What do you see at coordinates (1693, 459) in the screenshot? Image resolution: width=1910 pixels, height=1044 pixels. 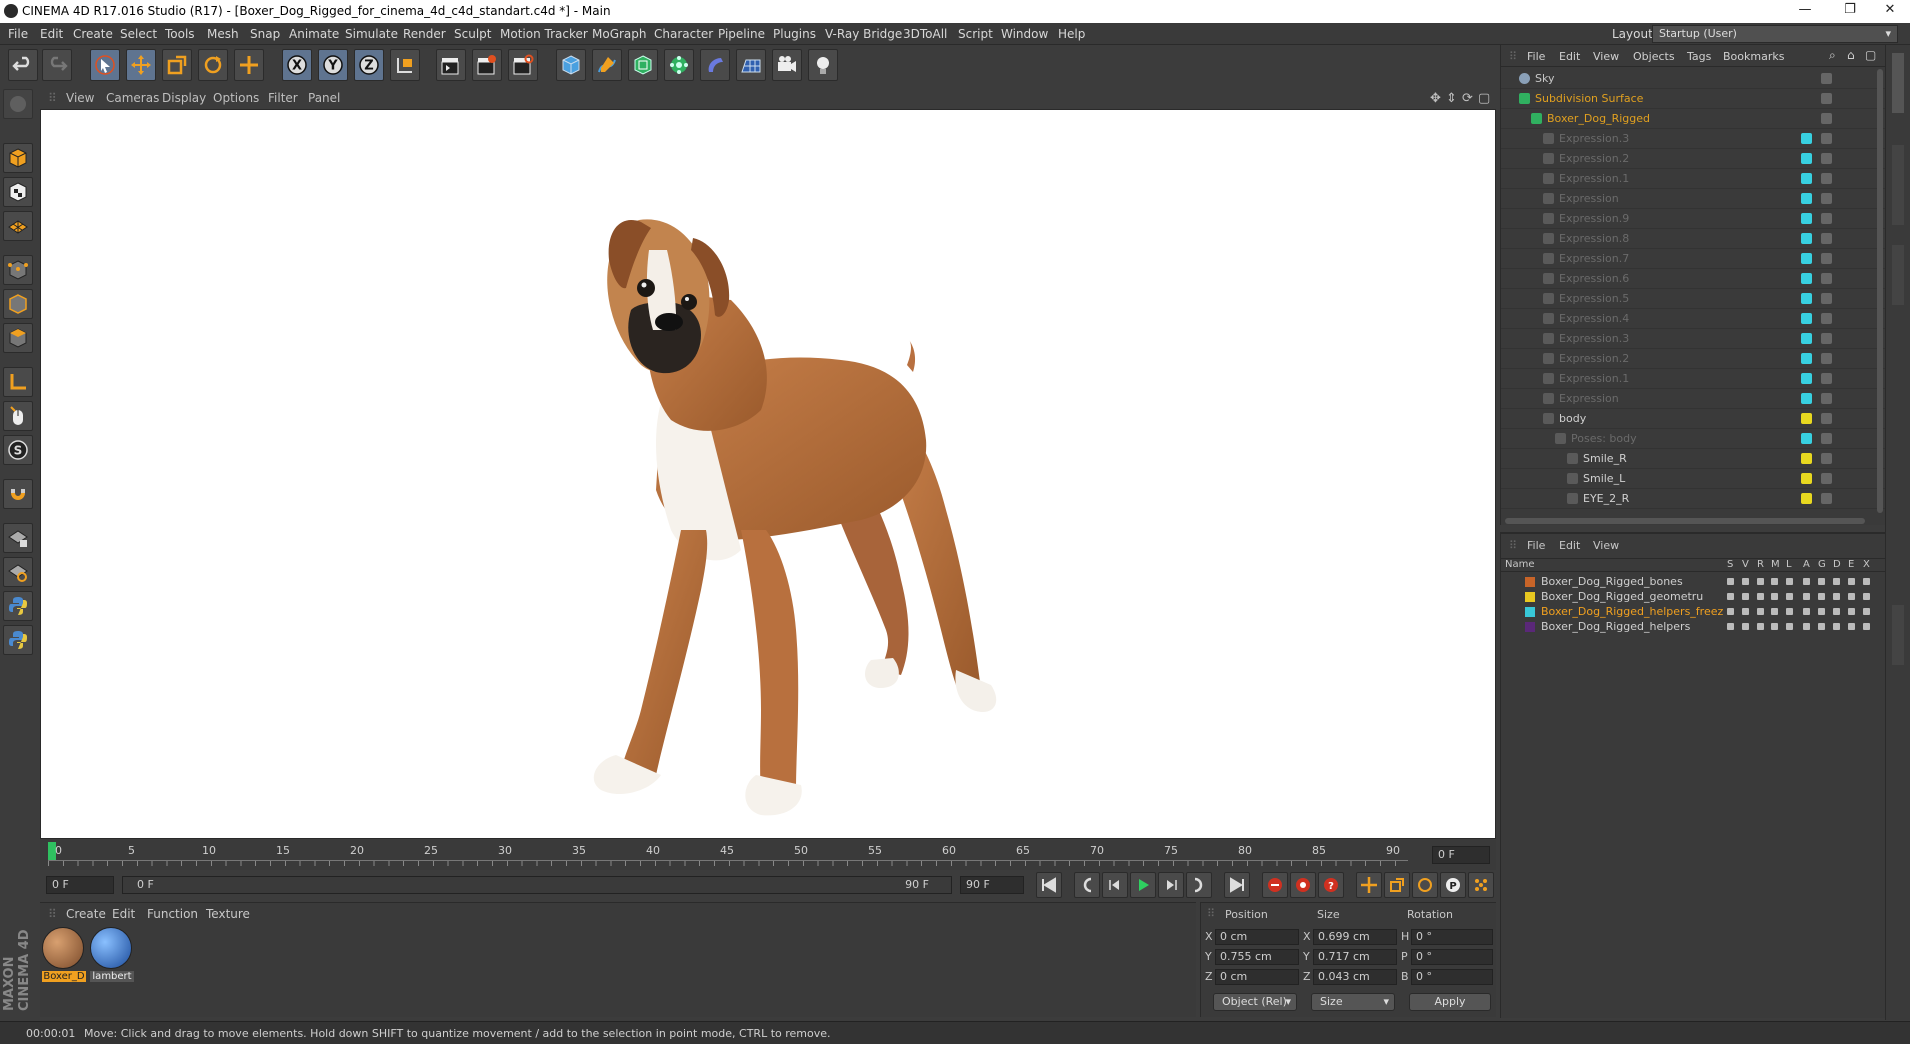 I see `object-row: Smile_R` at bounding box center [1693, 459].